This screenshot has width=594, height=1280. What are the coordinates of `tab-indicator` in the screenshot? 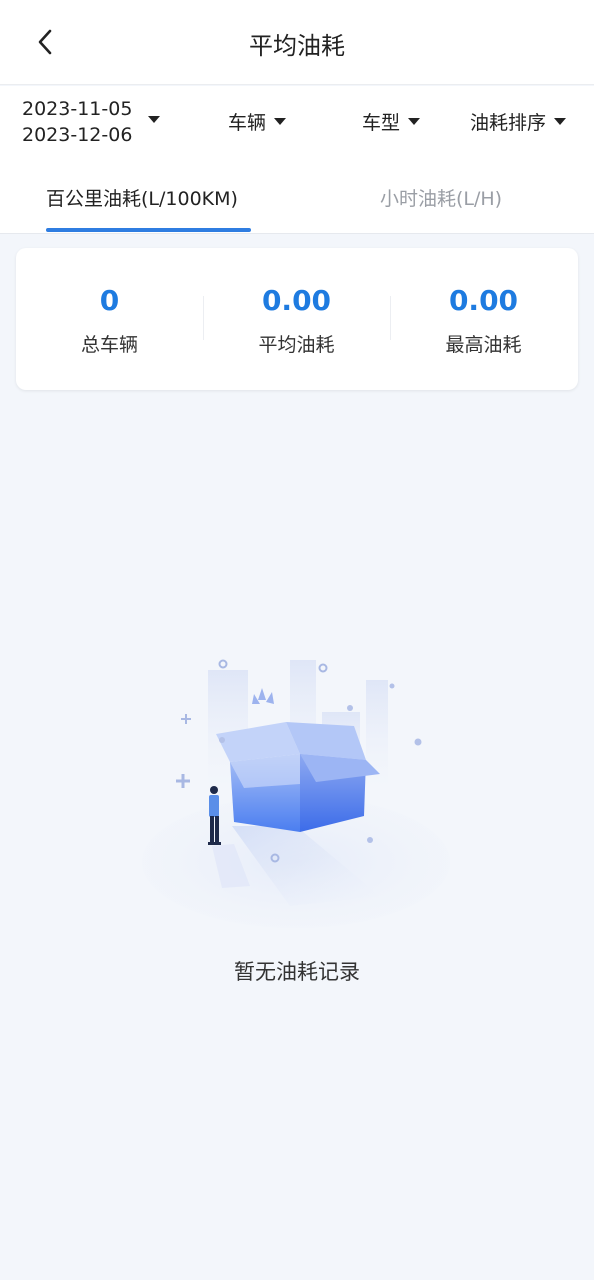 It's located at (148, 230).